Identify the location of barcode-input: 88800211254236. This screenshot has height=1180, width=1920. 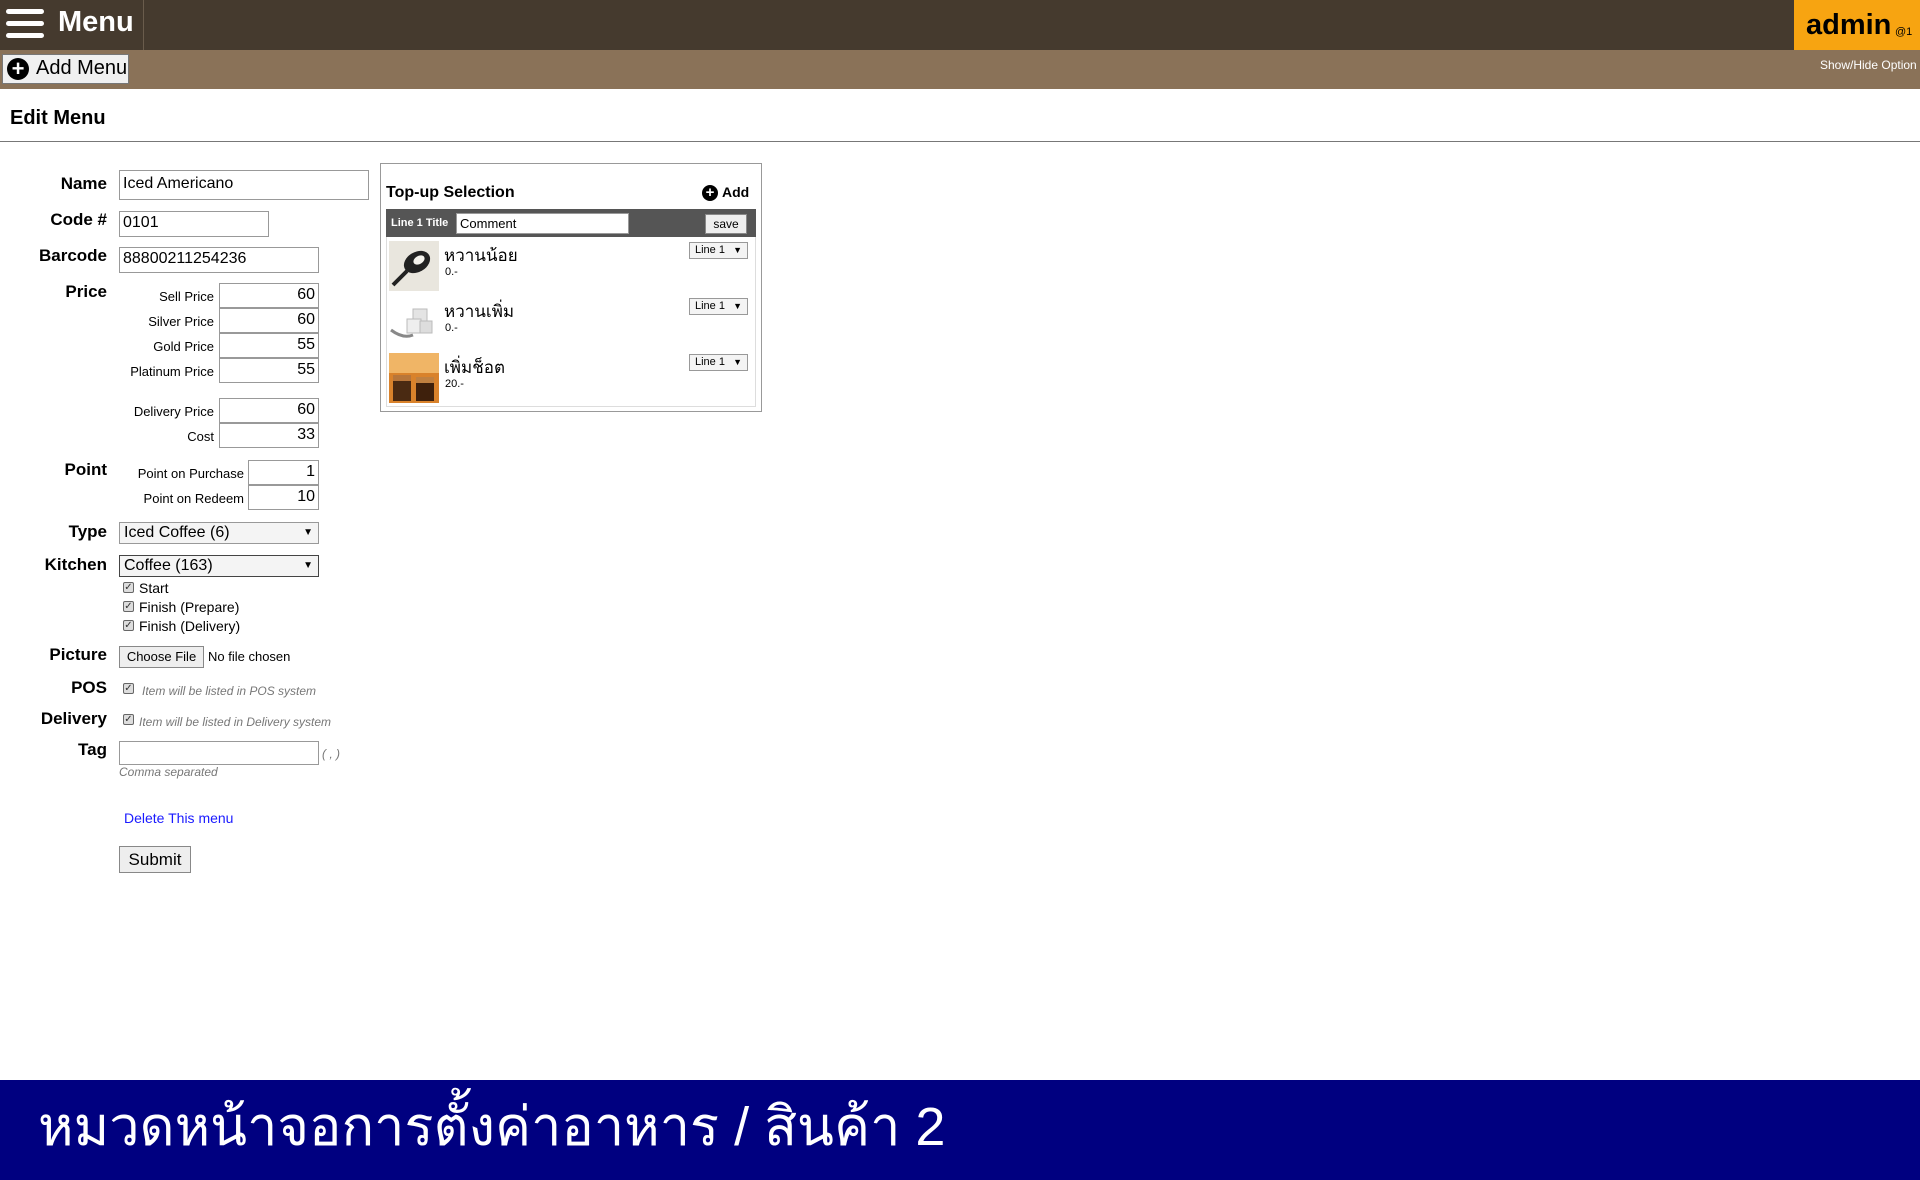
(219, 260).